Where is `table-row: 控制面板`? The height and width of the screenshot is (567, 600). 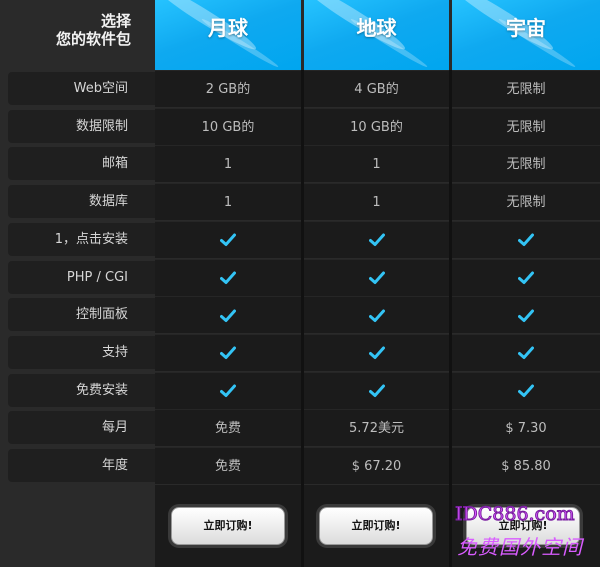
table-row: 控制面板 is located at coordinates (300, 315).